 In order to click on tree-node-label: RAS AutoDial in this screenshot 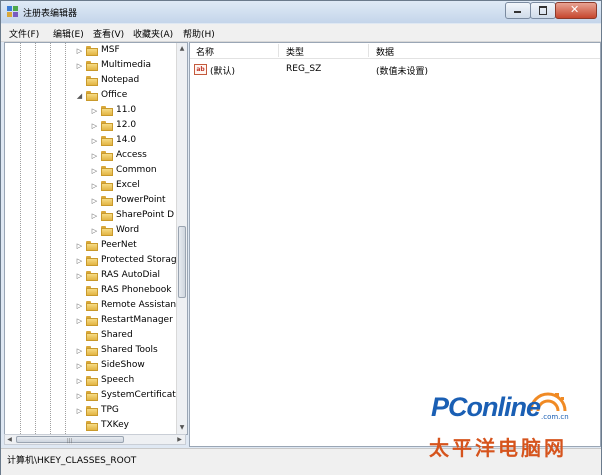, I will do `click(130, 275)`.